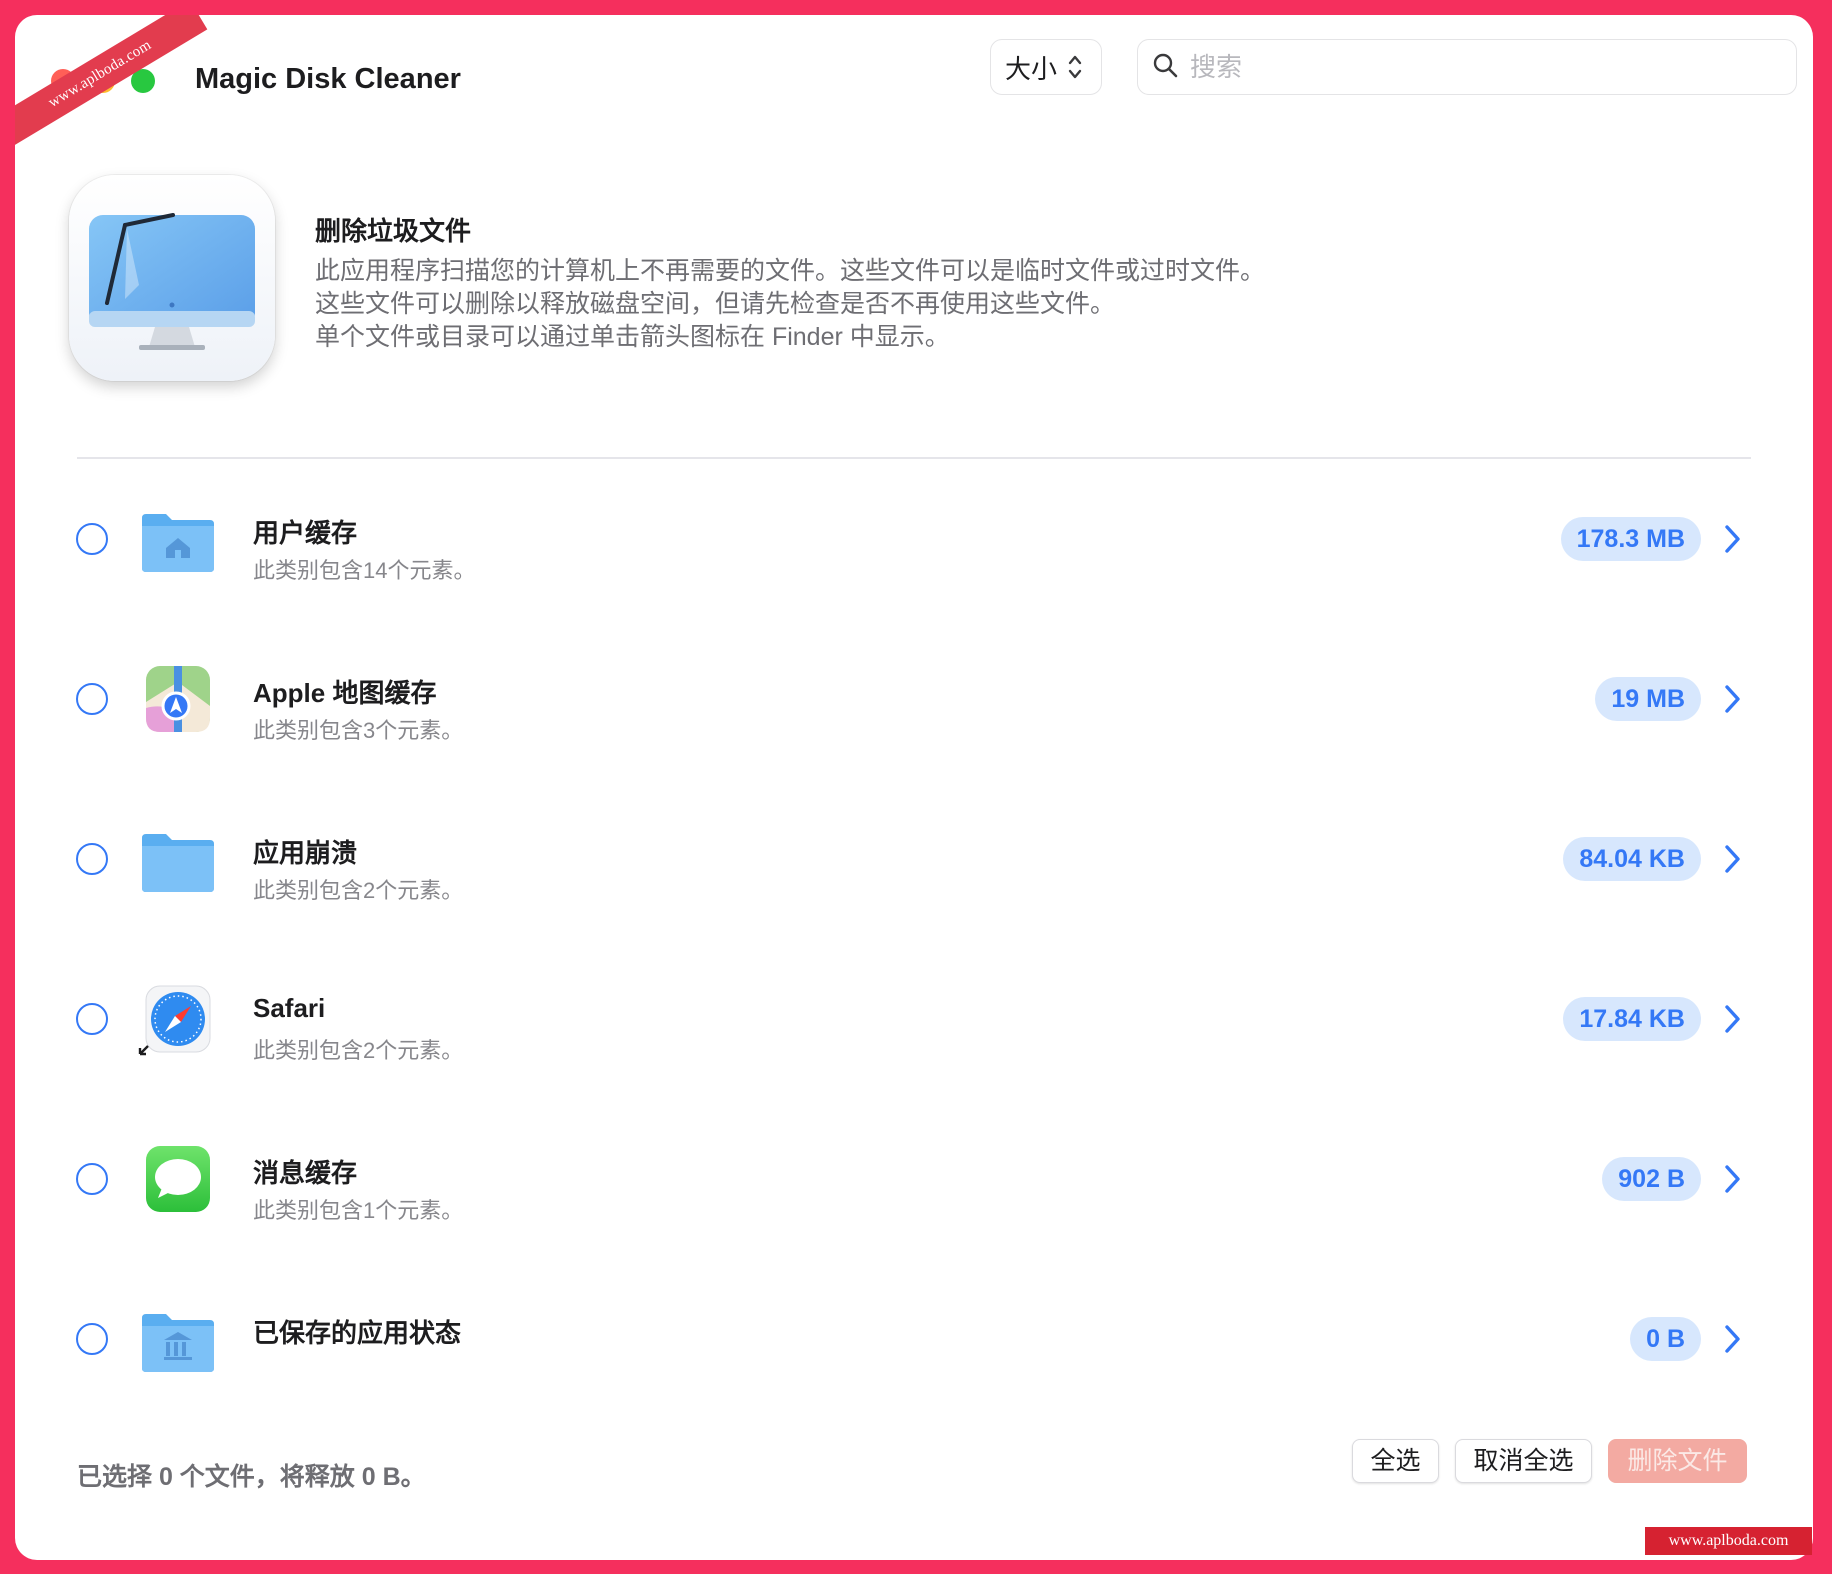 Image resolution: width=1832 pixels, height=1574 pixels. I want to click on description-line: 此应用程序扫描您的计算机上不再需要的文件。这些文件可以是临时文件或过时文件。, so click(790, 271).